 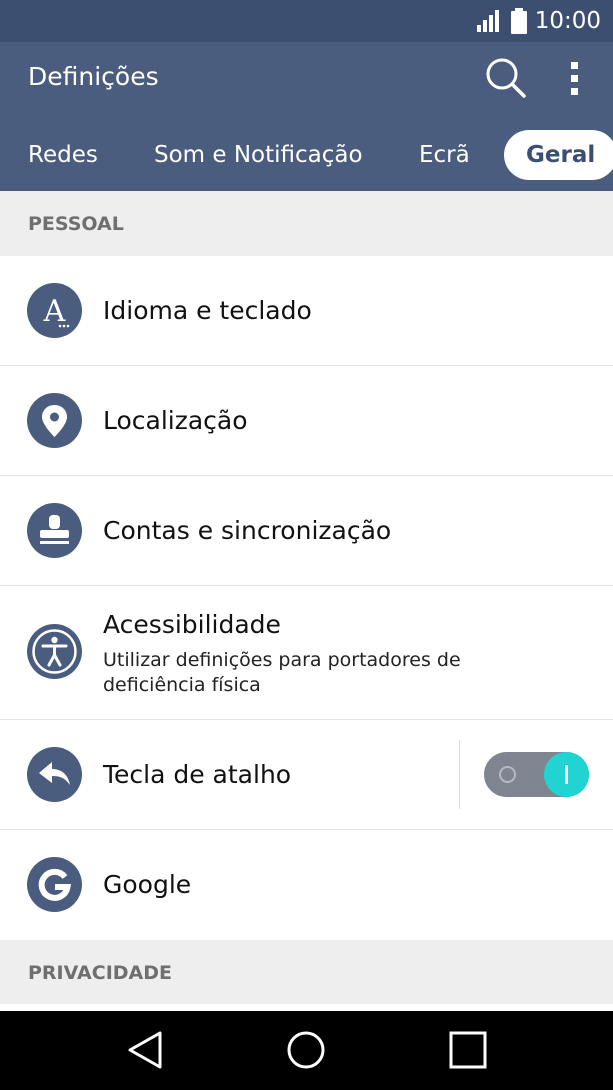 What do you see at coordinates (207, 310) in the screenshot?
I see `settings-item-title: Idioma e teclado` at bounding box center [207, 310].